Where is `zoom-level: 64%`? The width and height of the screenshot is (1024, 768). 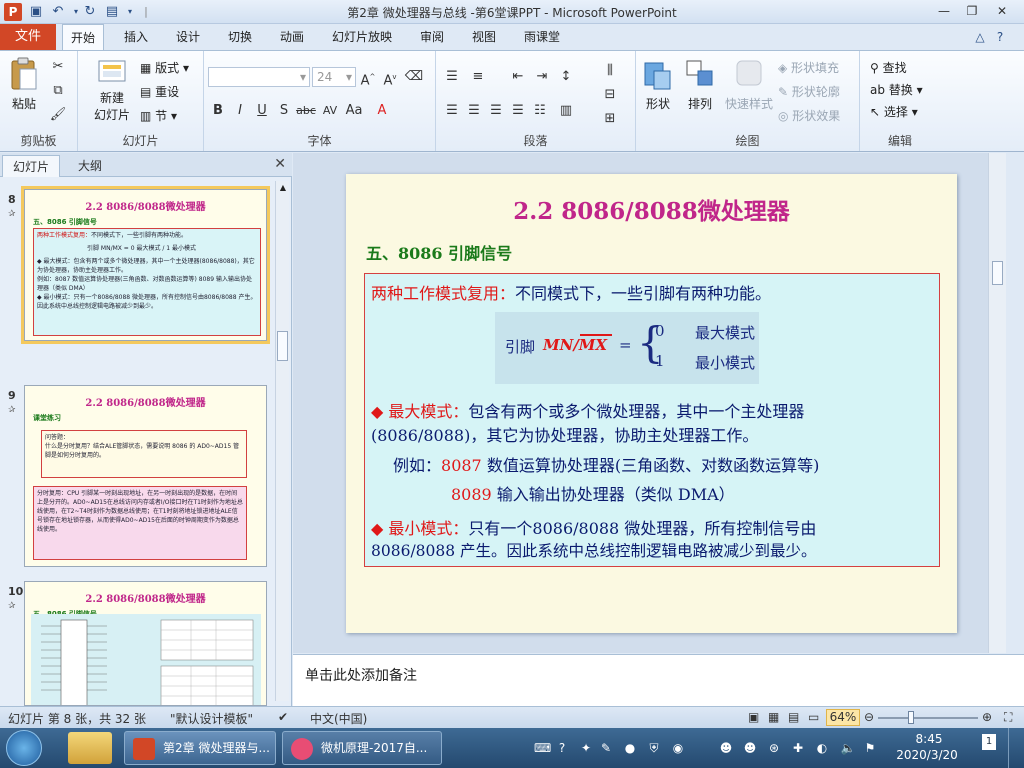
zoom-level: 64% is located at coordinates (843, 717).